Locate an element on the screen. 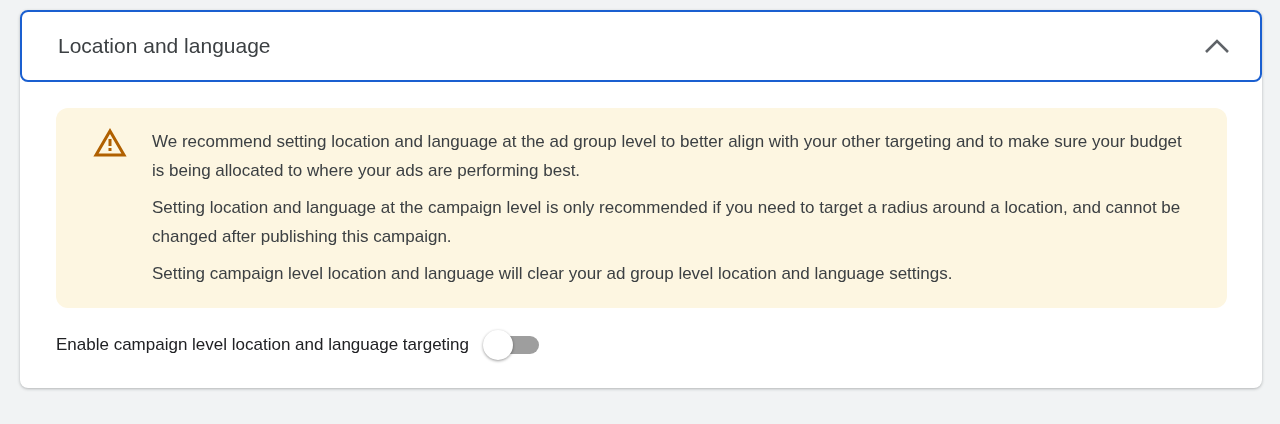 This screenshot has height=424, width=1280. notice-paragraph: Setting campaign level location and language will clear your ad group level location and language settings. is located at coordinates (553, 274).